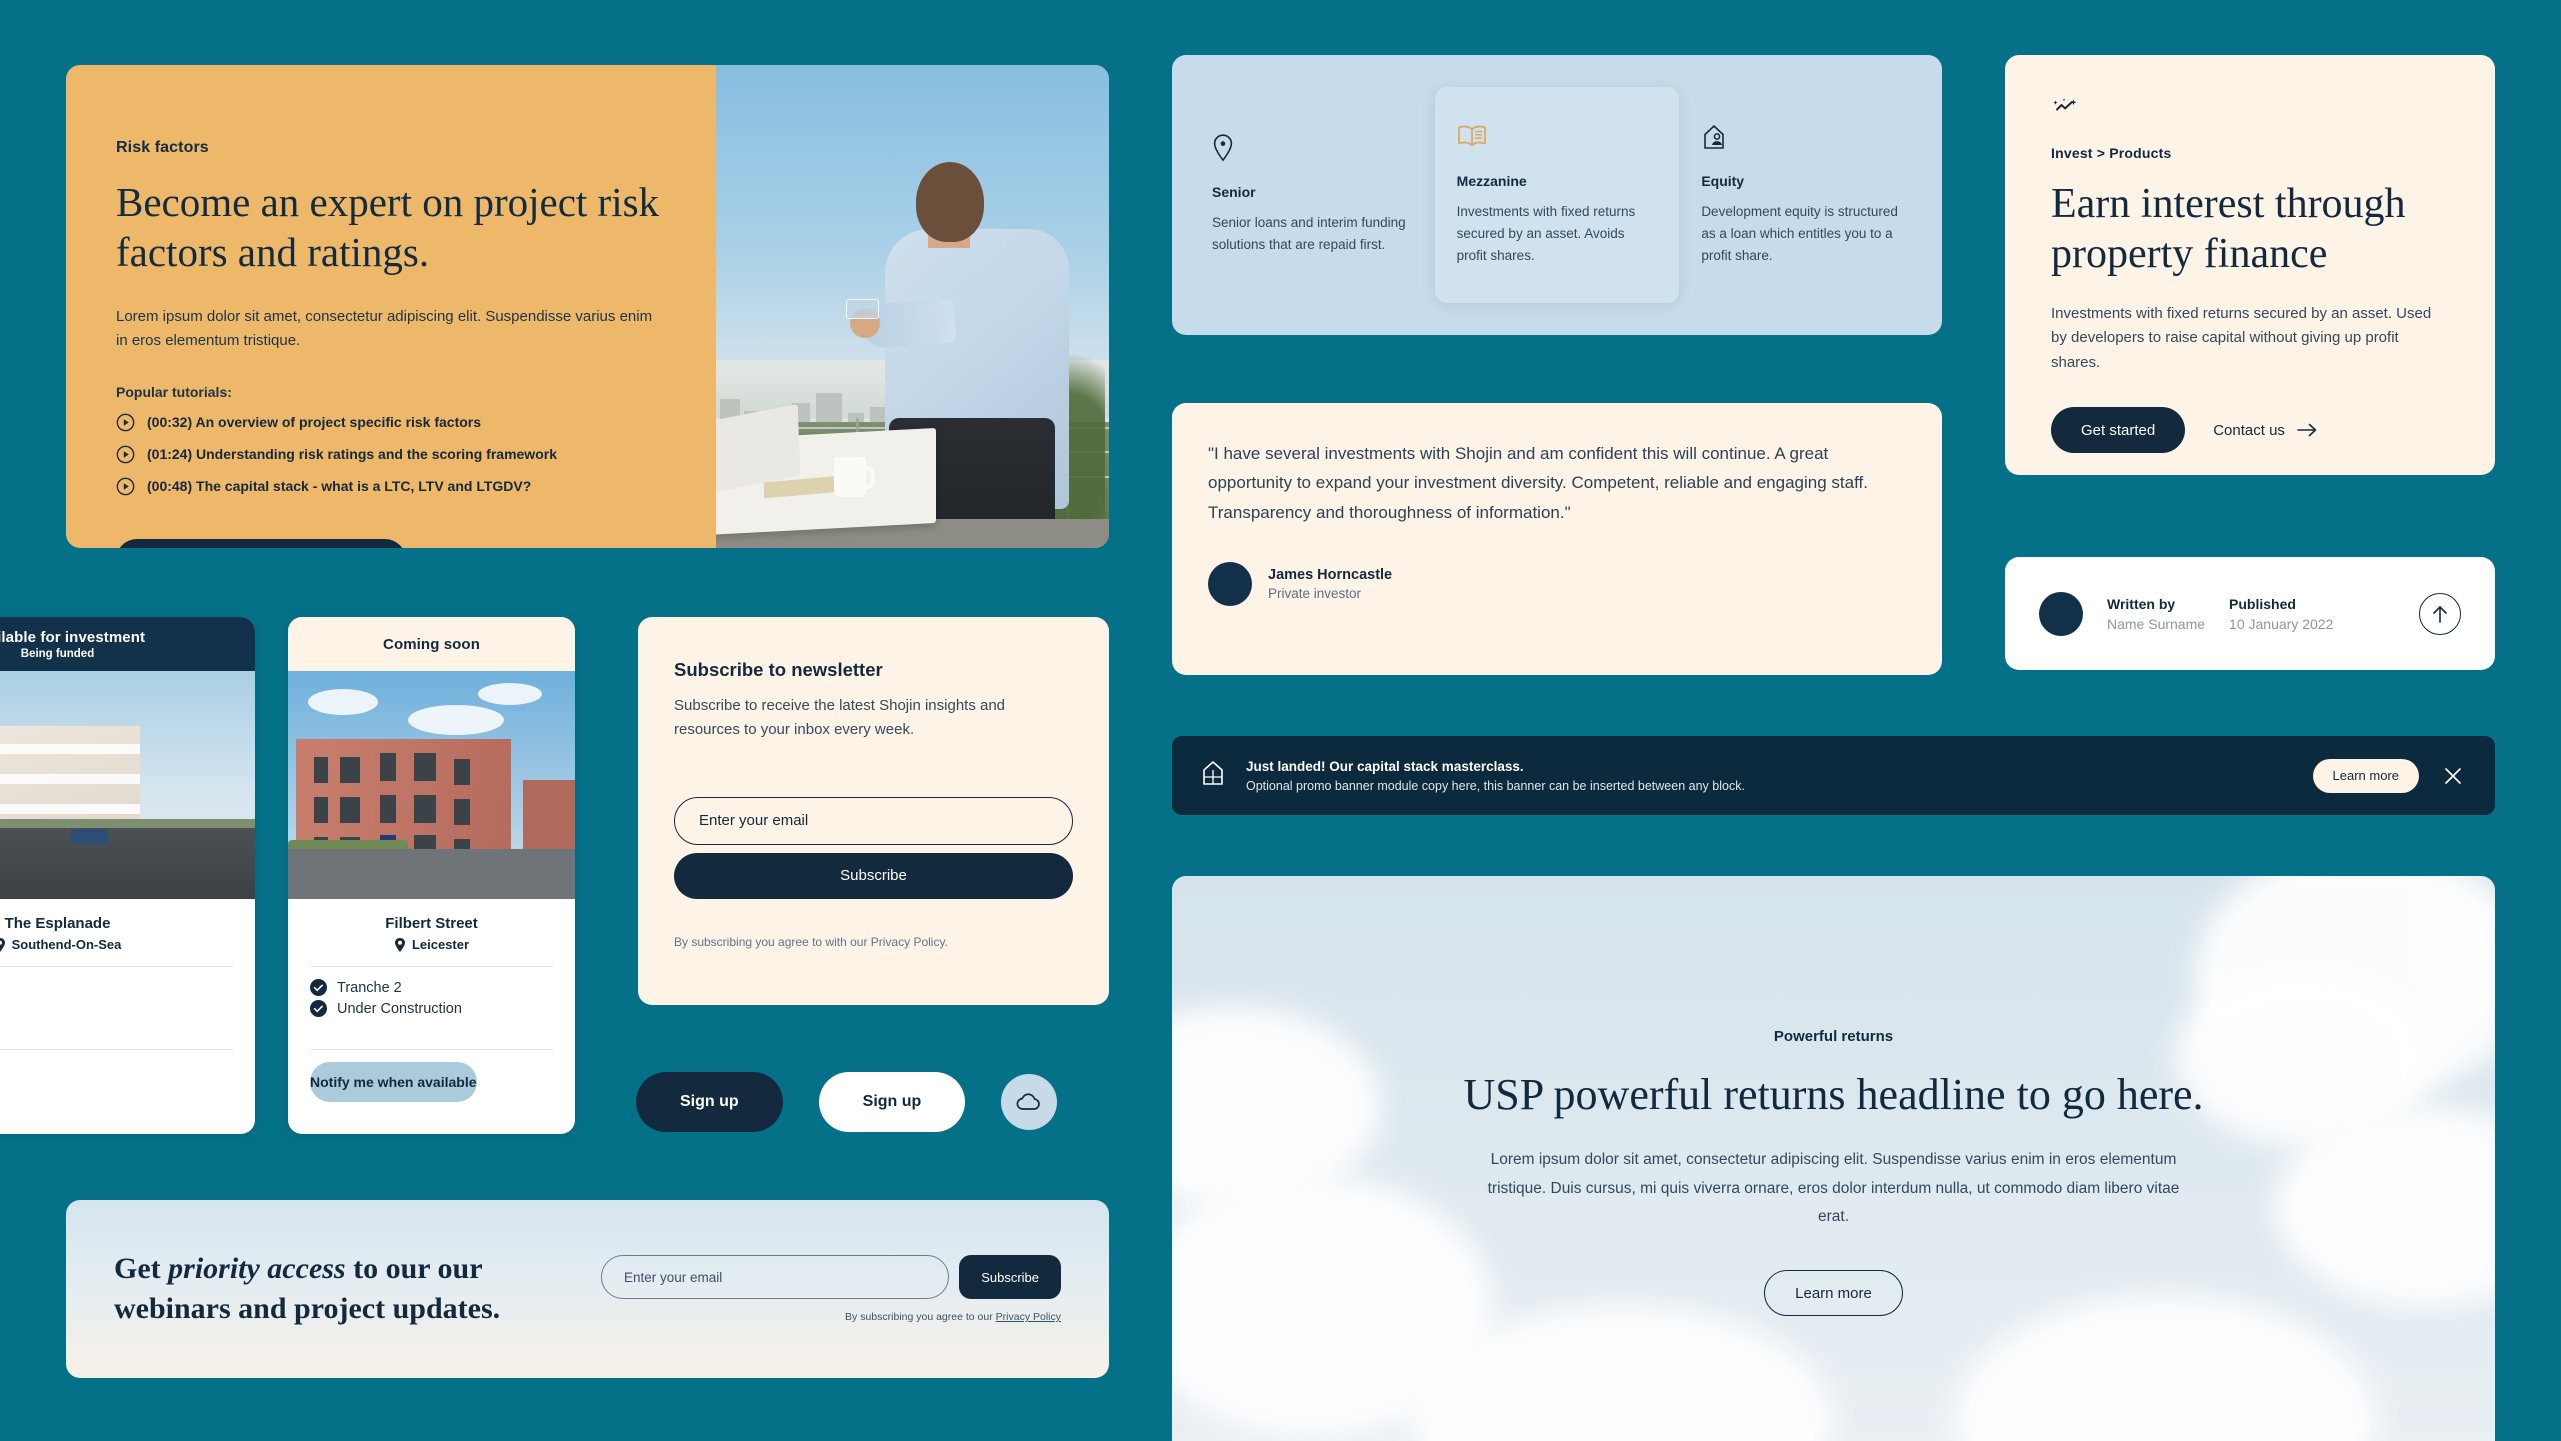  What do you see at coordinates (2061, 613) in the screenshot?
I see `avatar` at bounding box center [2061, 613].